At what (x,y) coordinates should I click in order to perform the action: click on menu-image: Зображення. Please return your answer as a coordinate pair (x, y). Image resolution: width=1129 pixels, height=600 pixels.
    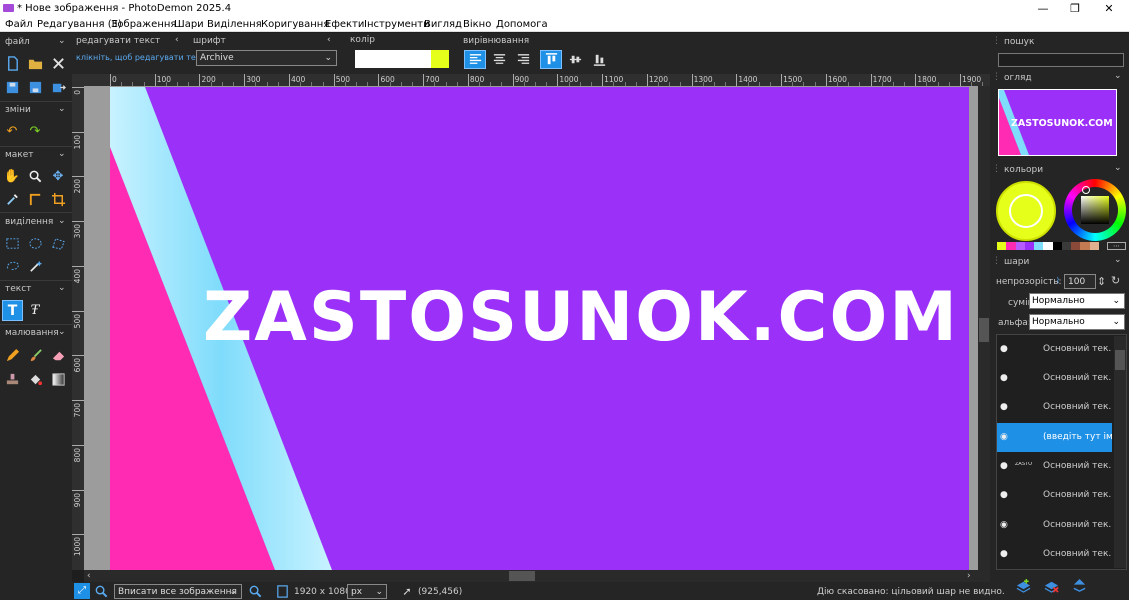
    Looking at the image, I should click on (143, 24).